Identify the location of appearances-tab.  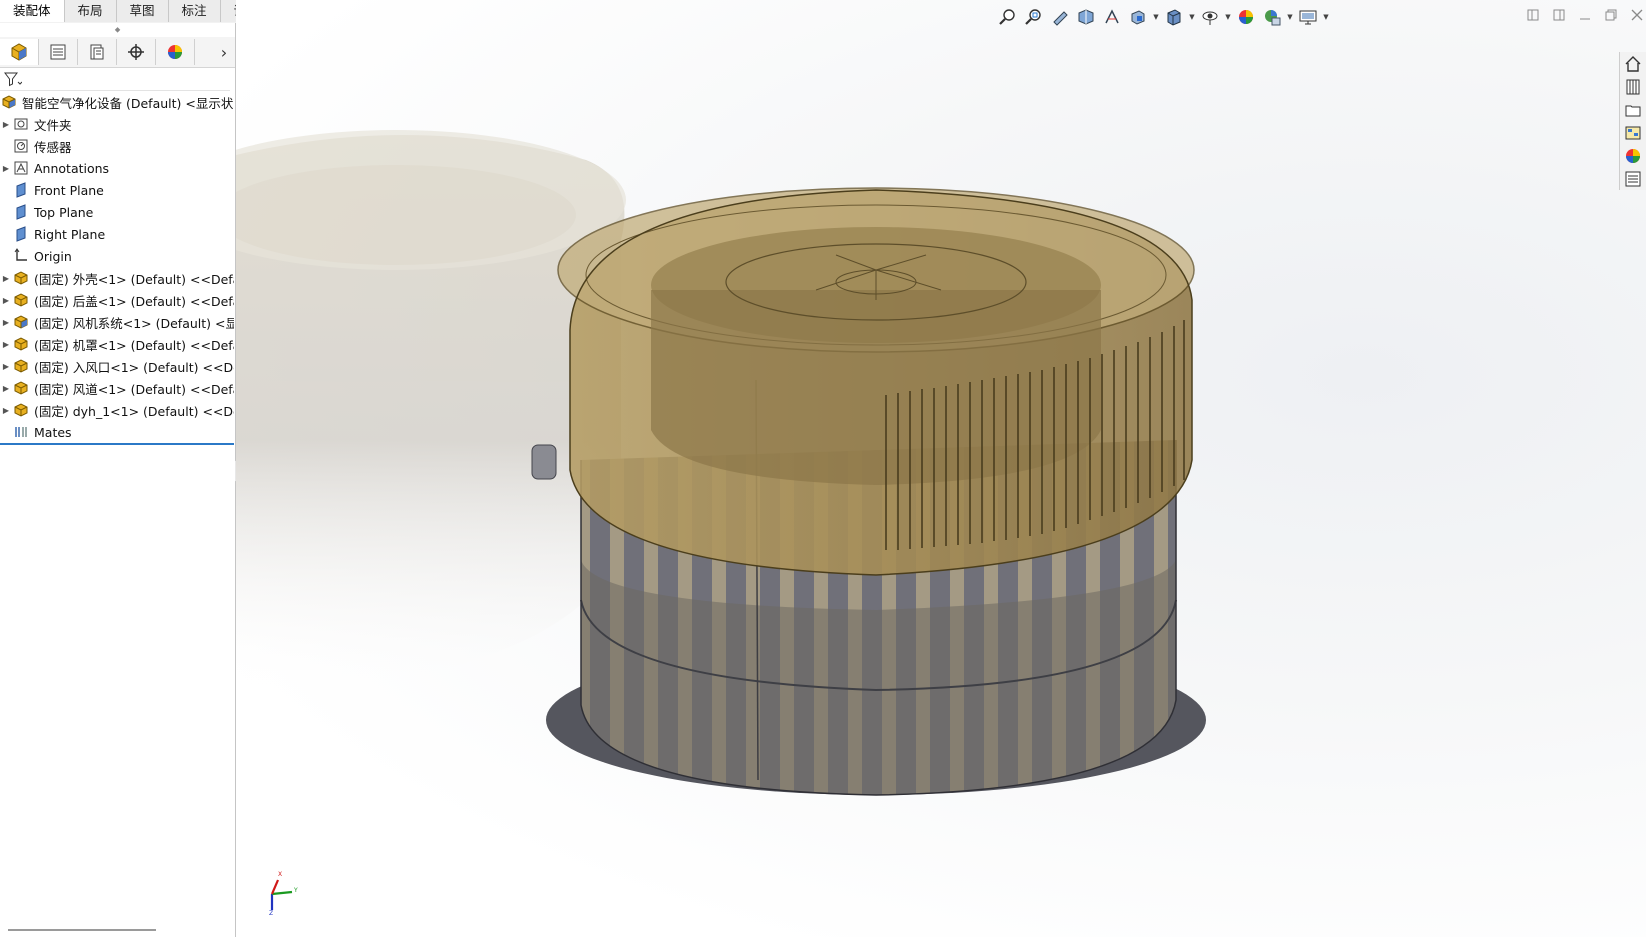
(1633, 155).